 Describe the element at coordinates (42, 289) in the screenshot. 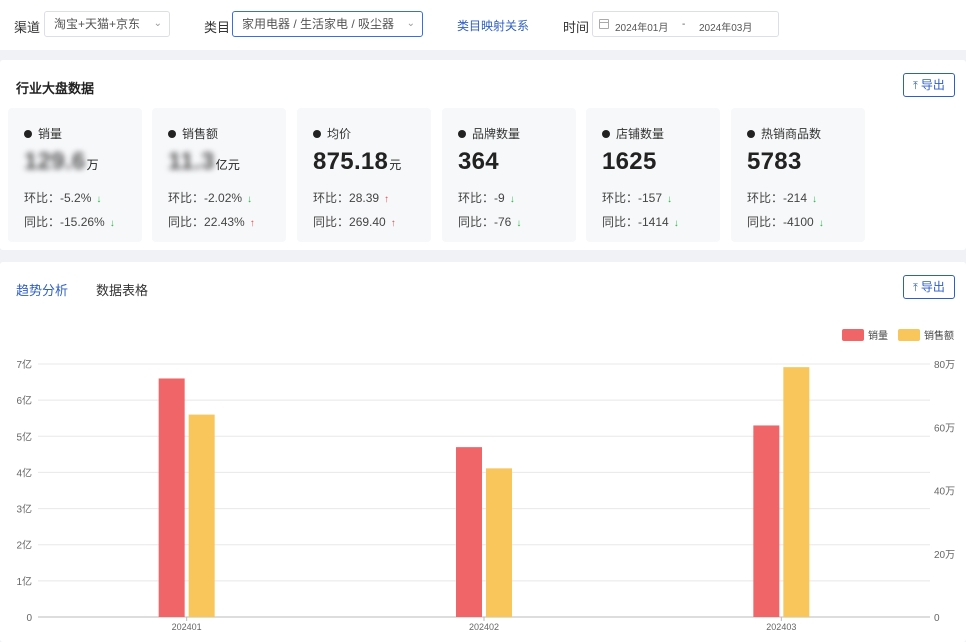

I see `tab-trend-analysis: 趋势分析` at that location.